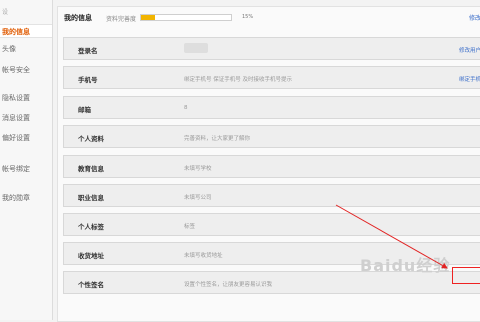 The width and height of the screenshot is (480, 322). What do you see at coordinates (91, 285) in the screenshot?
I see `row-label: 个性签名` at bounding box center [91, 285].